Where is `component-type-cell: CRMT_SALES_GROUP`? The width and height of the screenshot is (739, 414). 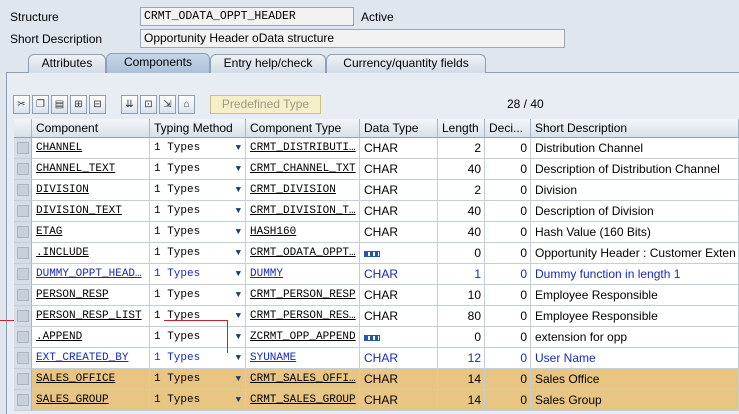
component-type-cell: CRMT_SALES_GROUP is located at coordinates (303, 400).